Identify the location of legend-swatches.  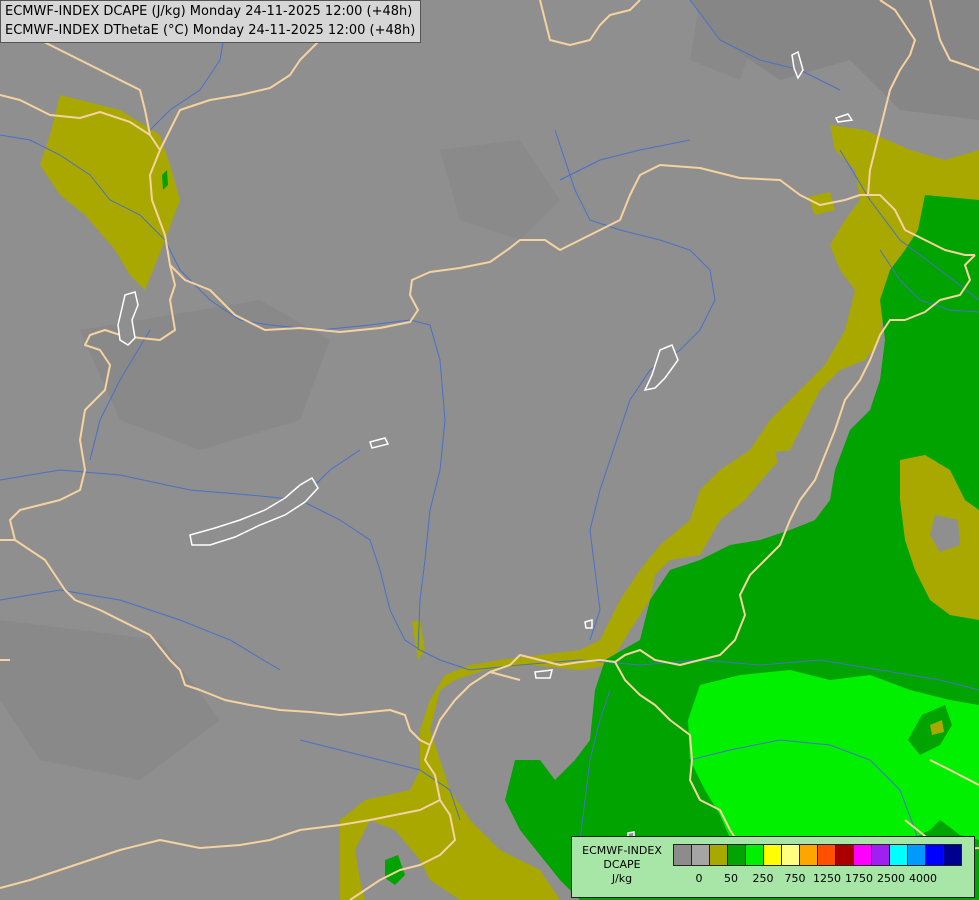
(817, 855).